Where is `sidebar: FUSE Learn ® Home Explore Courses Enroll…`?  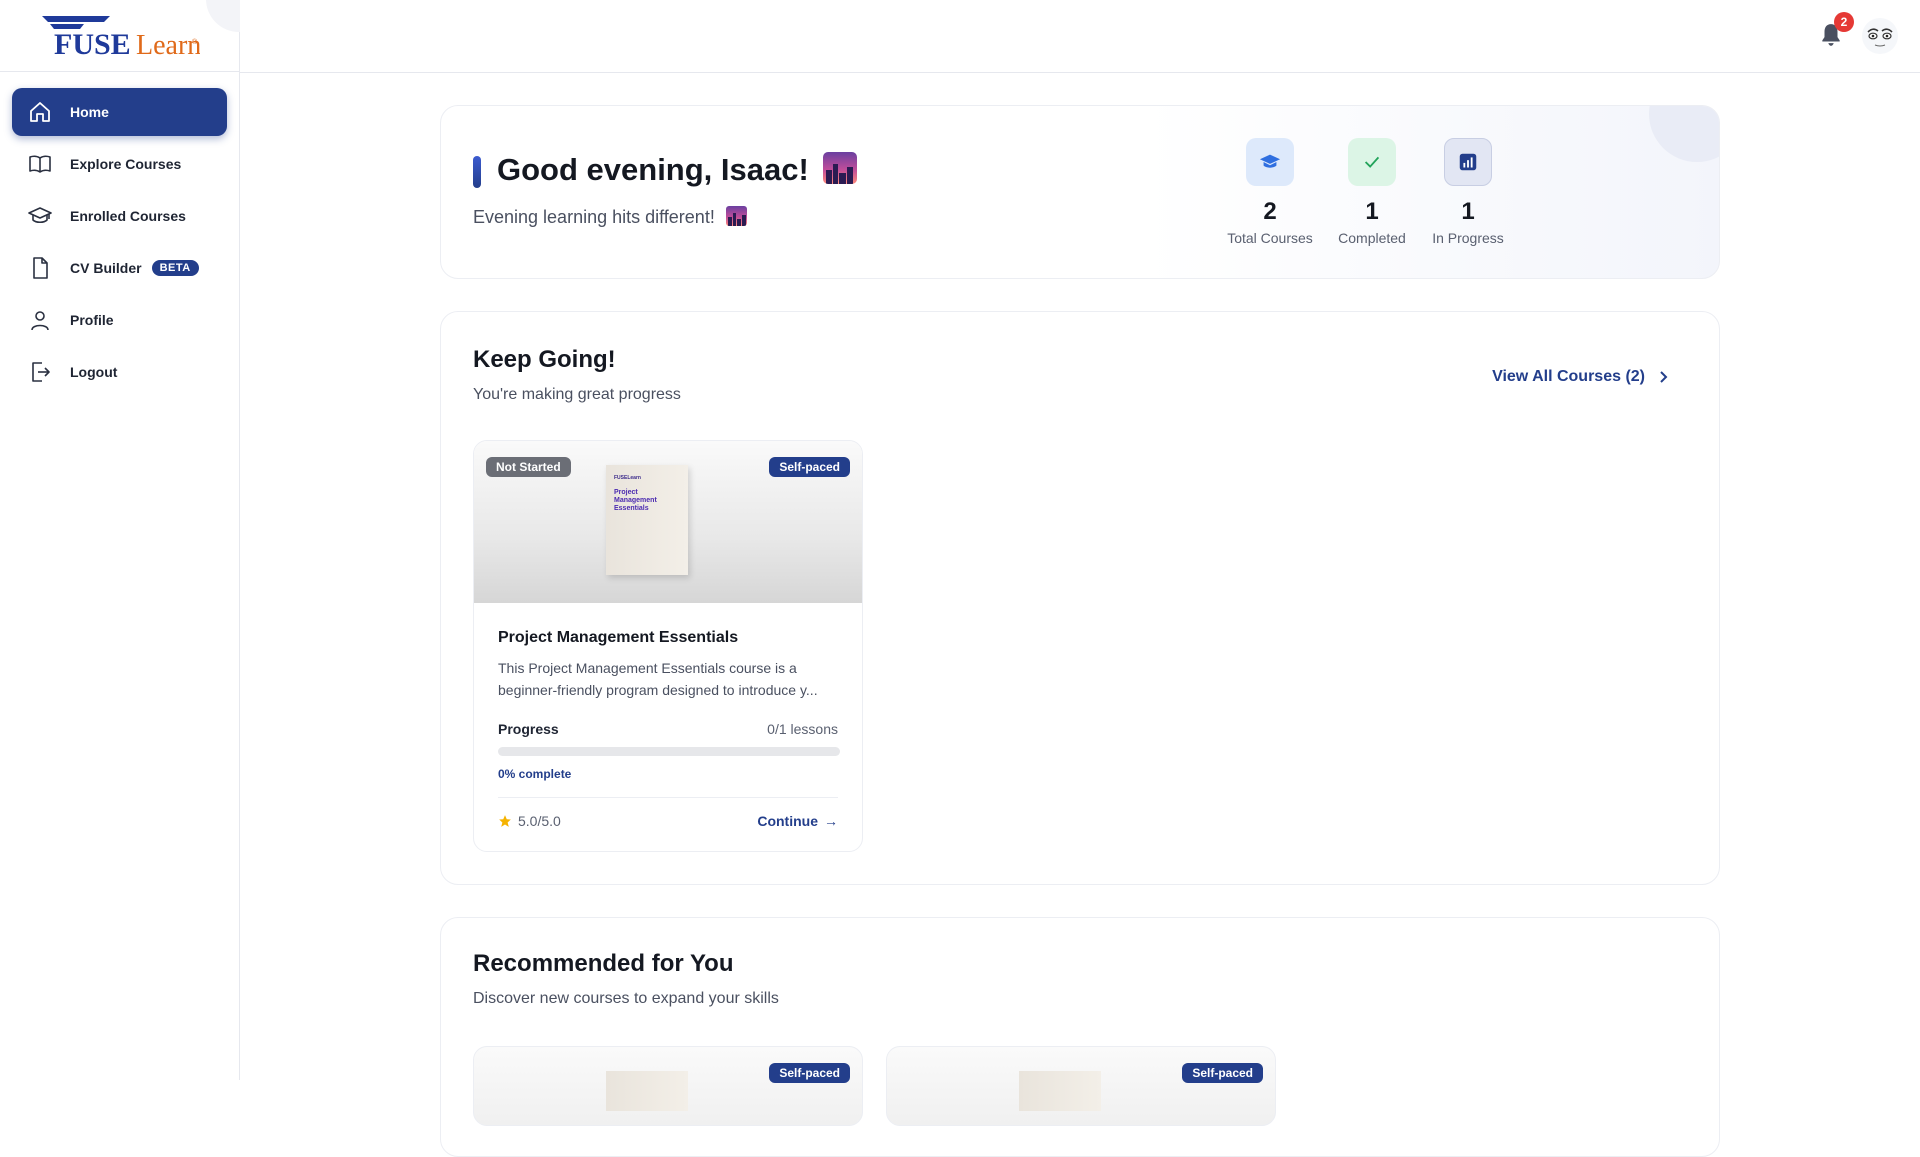 sidebar: FUSE Learn ® Home Explore Courses Enroll… is located at coordinates (136, 540).